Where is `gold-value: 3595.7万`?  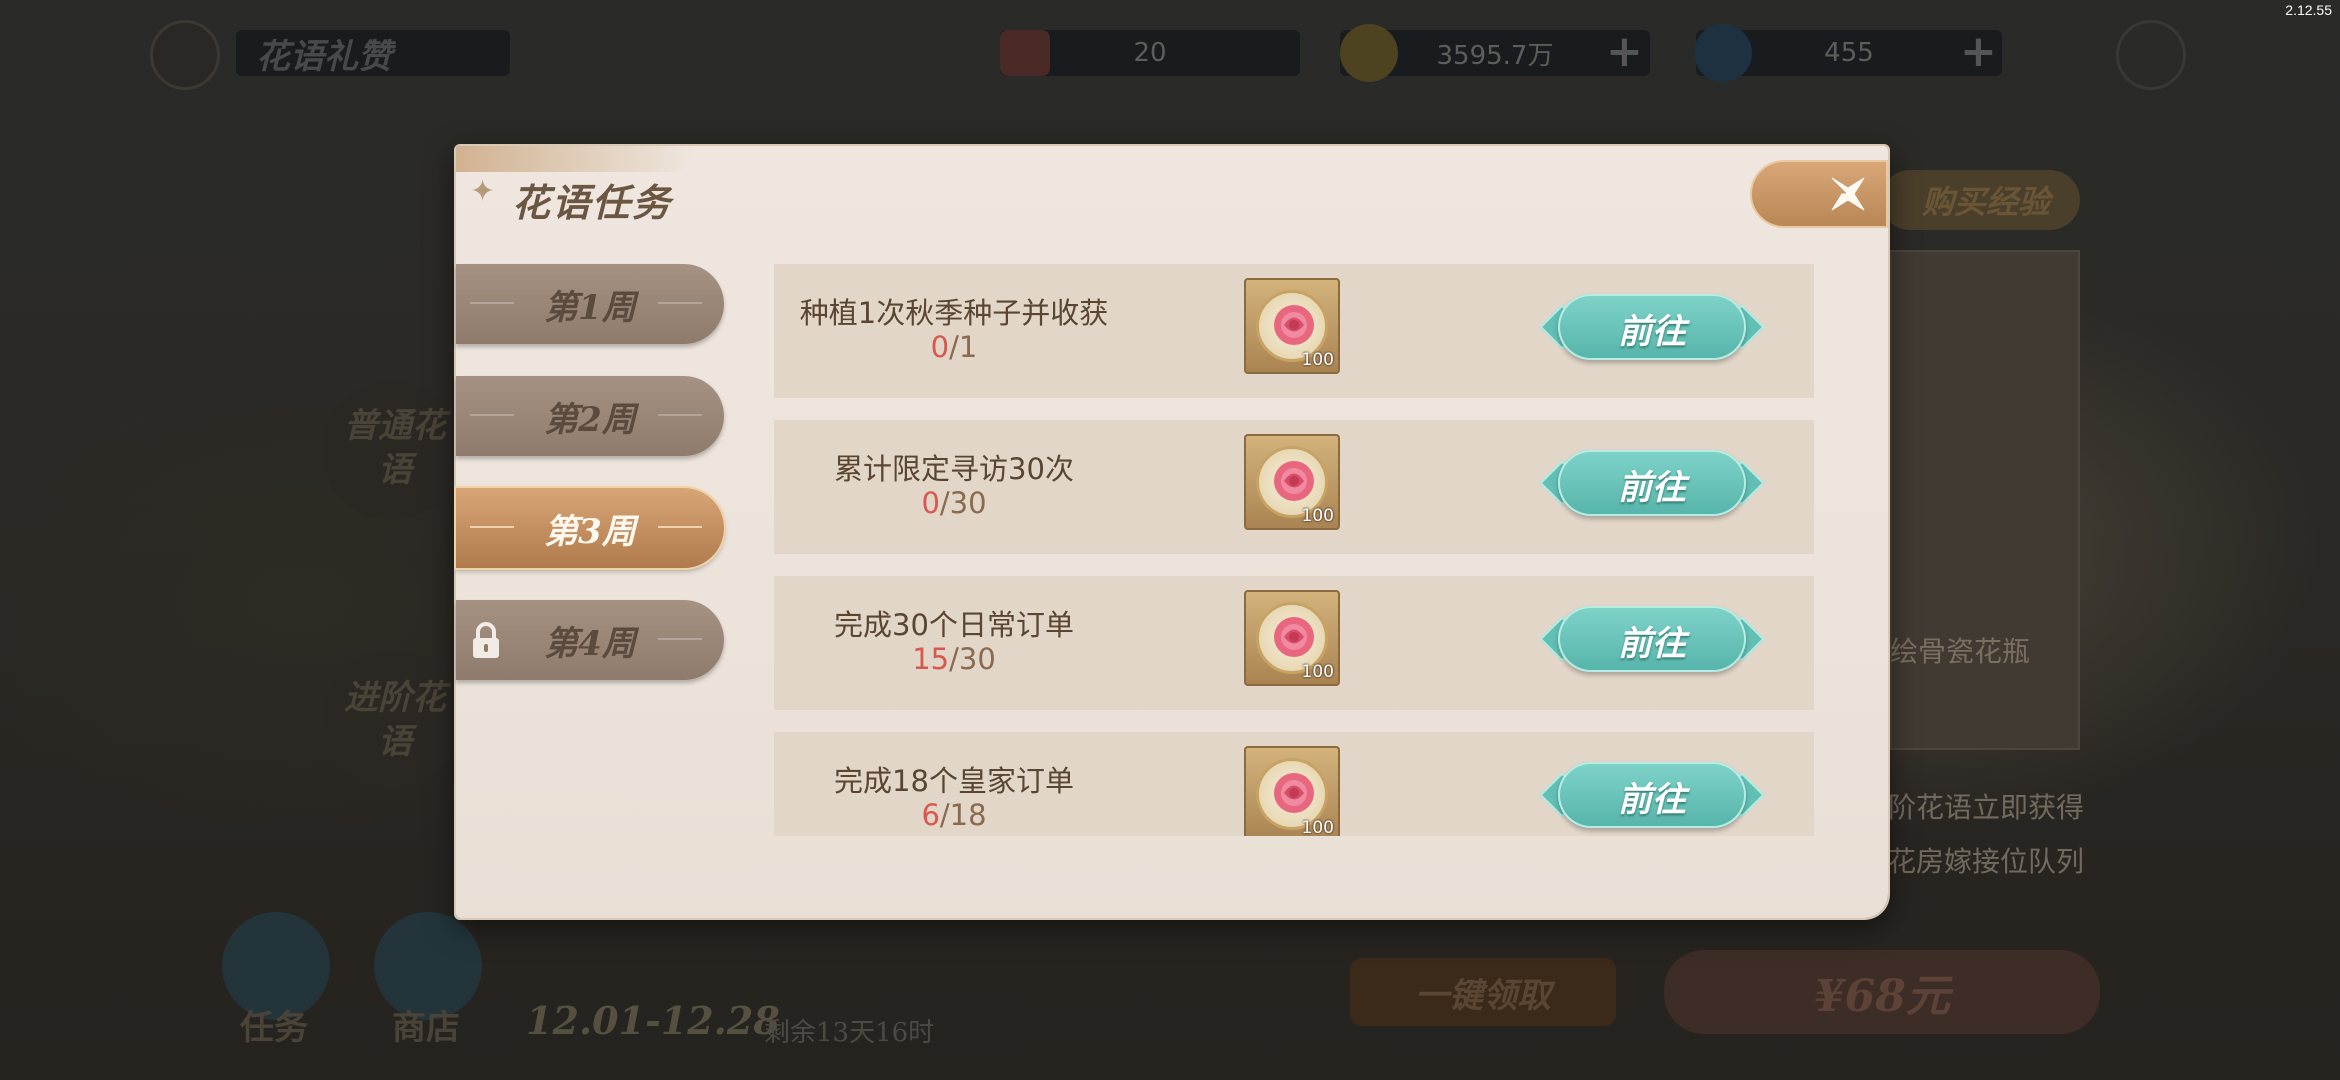
gold-value: 3595.7万 is located at coordinates (1495, 55).